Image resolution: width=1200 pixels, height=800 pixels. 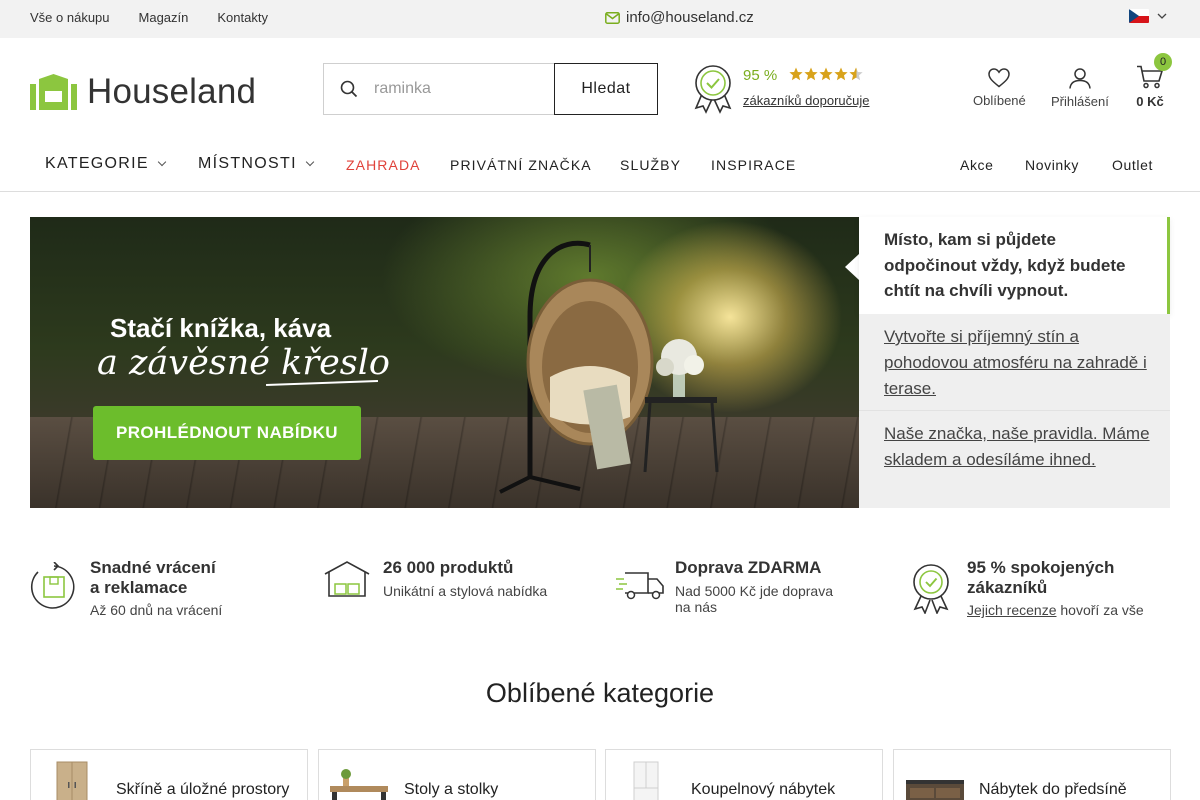 What do you see at coordinates (459, 89) in the screenshot?
I see `search-input` at bounding box center [459, 89].